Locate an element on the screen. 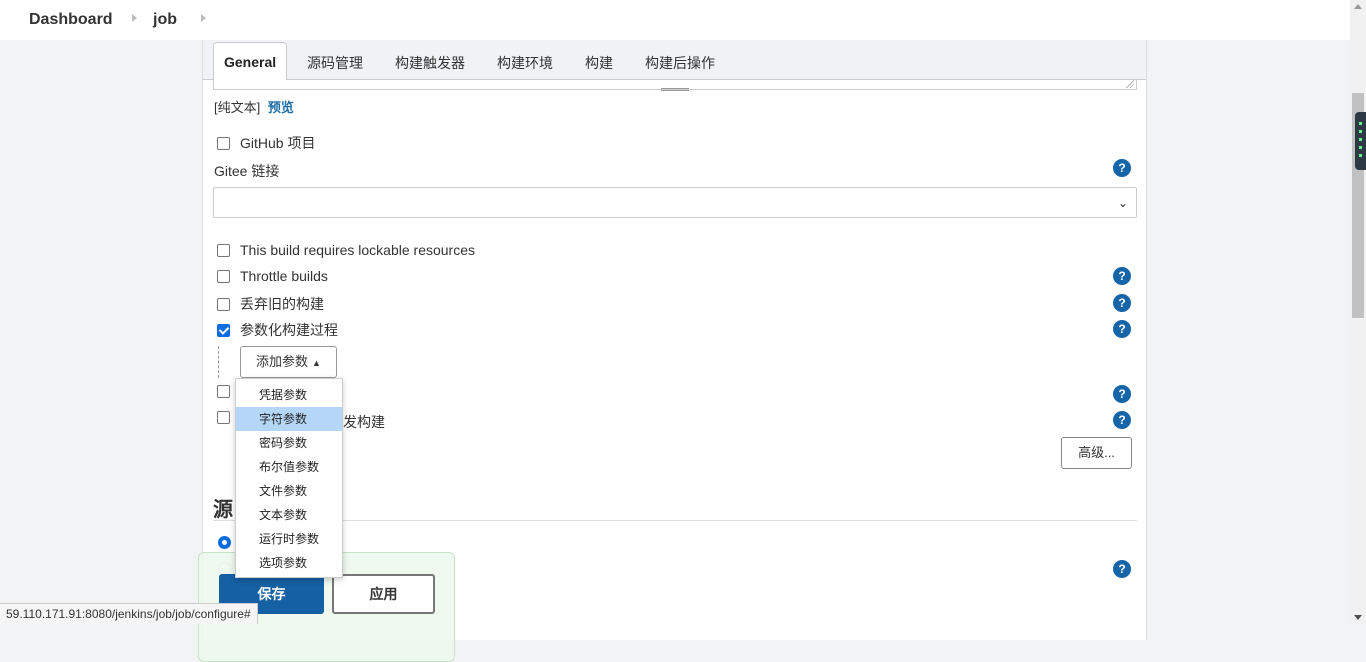 The image size is (1366, 662). parameterized-label: 参数化构建过程 is located at coordinates (289, 330).